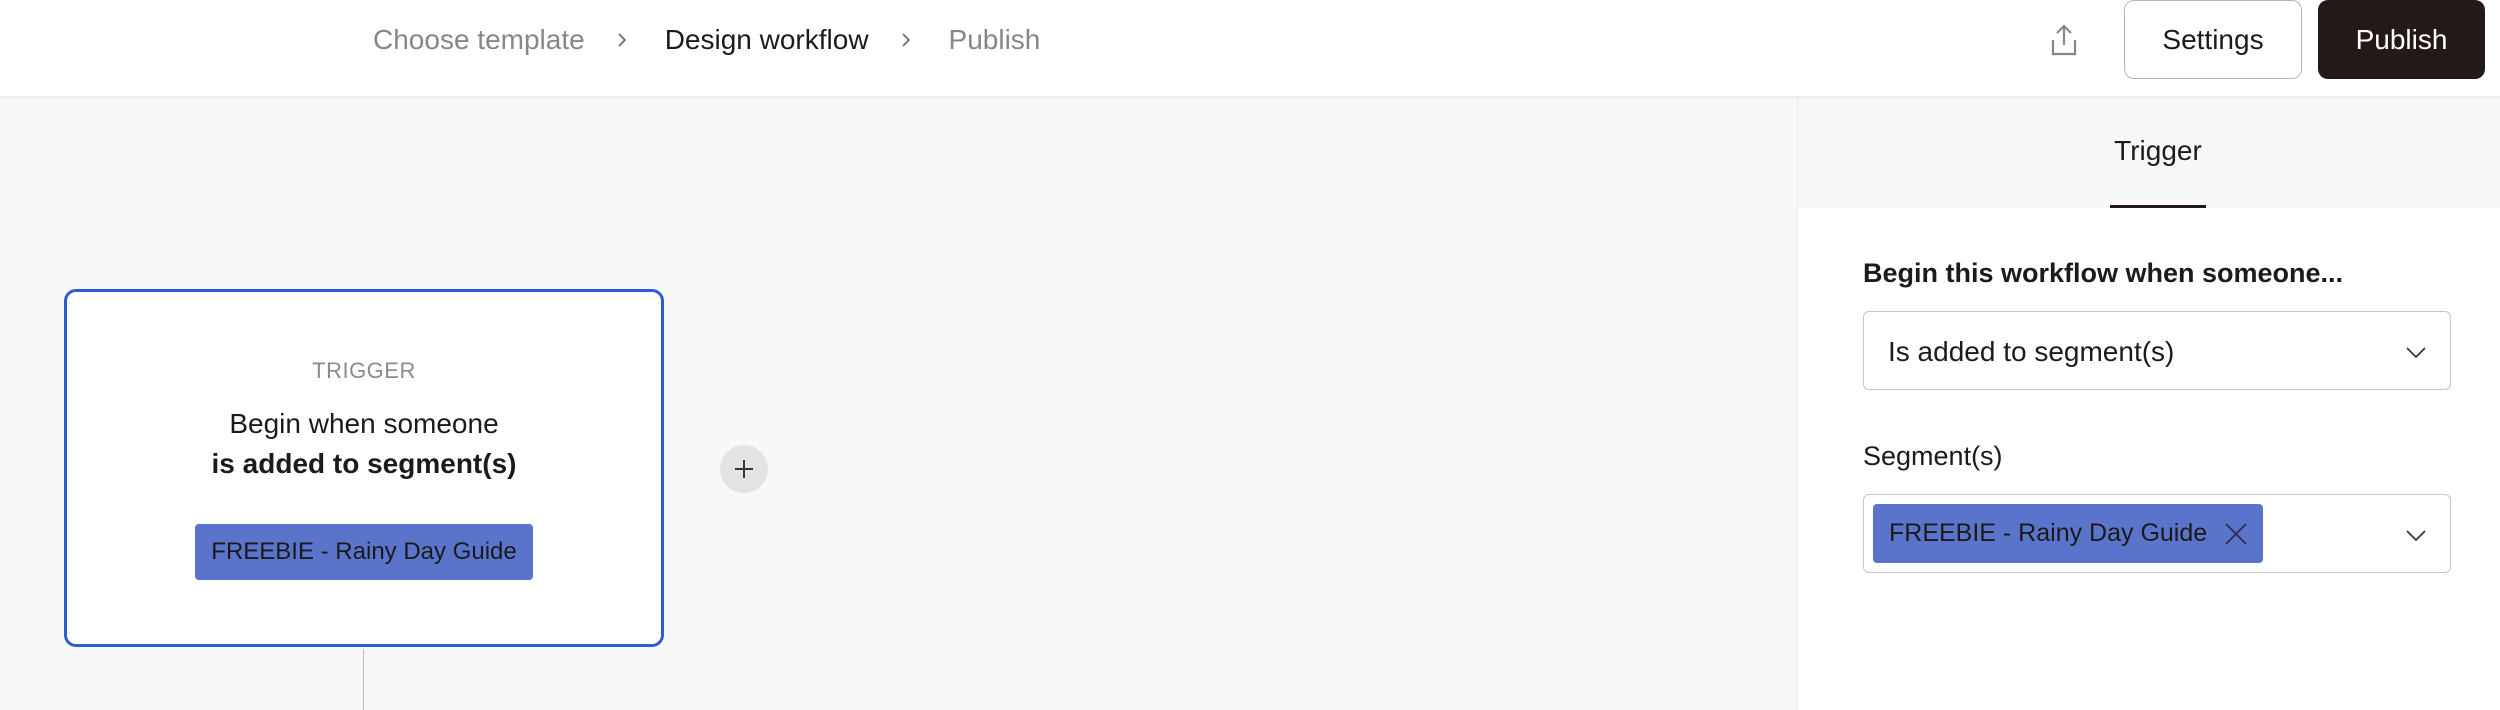  I want to click on trigger-card-description: Begin when someone, so click(364, 423).